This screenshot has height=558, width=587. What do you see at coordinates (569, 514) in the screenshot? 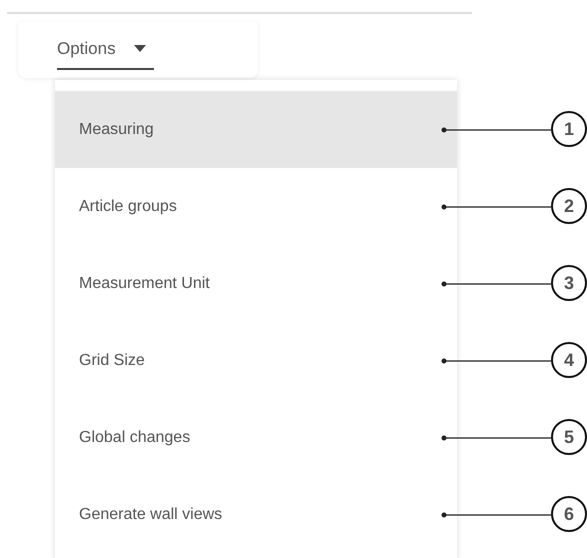
I see `number-marker: 6` at bounding box center [569, 514].